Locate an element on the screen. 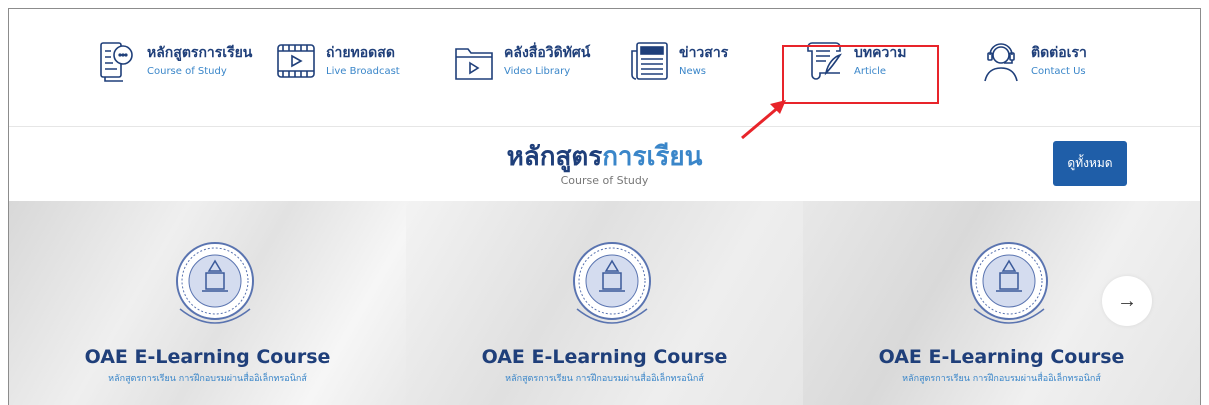 The width and height of the screenshot is (1209, 405). nav-label-en: Video Library is located at coordinates (537, 71).